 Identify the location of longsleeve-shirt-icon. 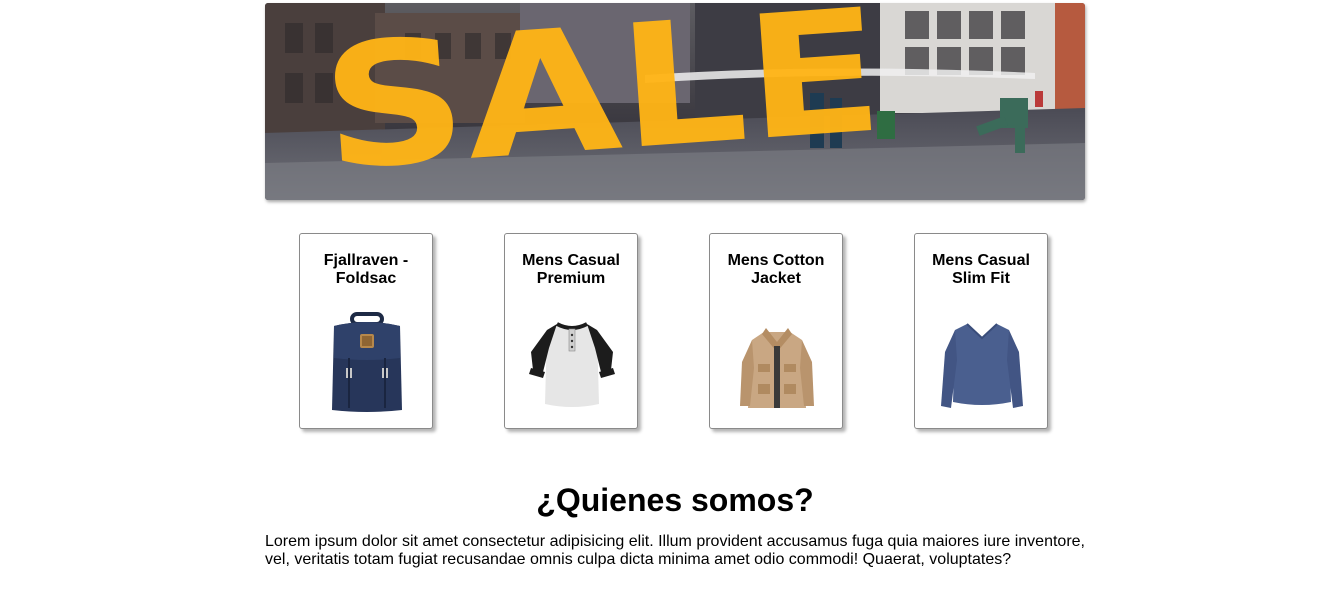
(982, 364).